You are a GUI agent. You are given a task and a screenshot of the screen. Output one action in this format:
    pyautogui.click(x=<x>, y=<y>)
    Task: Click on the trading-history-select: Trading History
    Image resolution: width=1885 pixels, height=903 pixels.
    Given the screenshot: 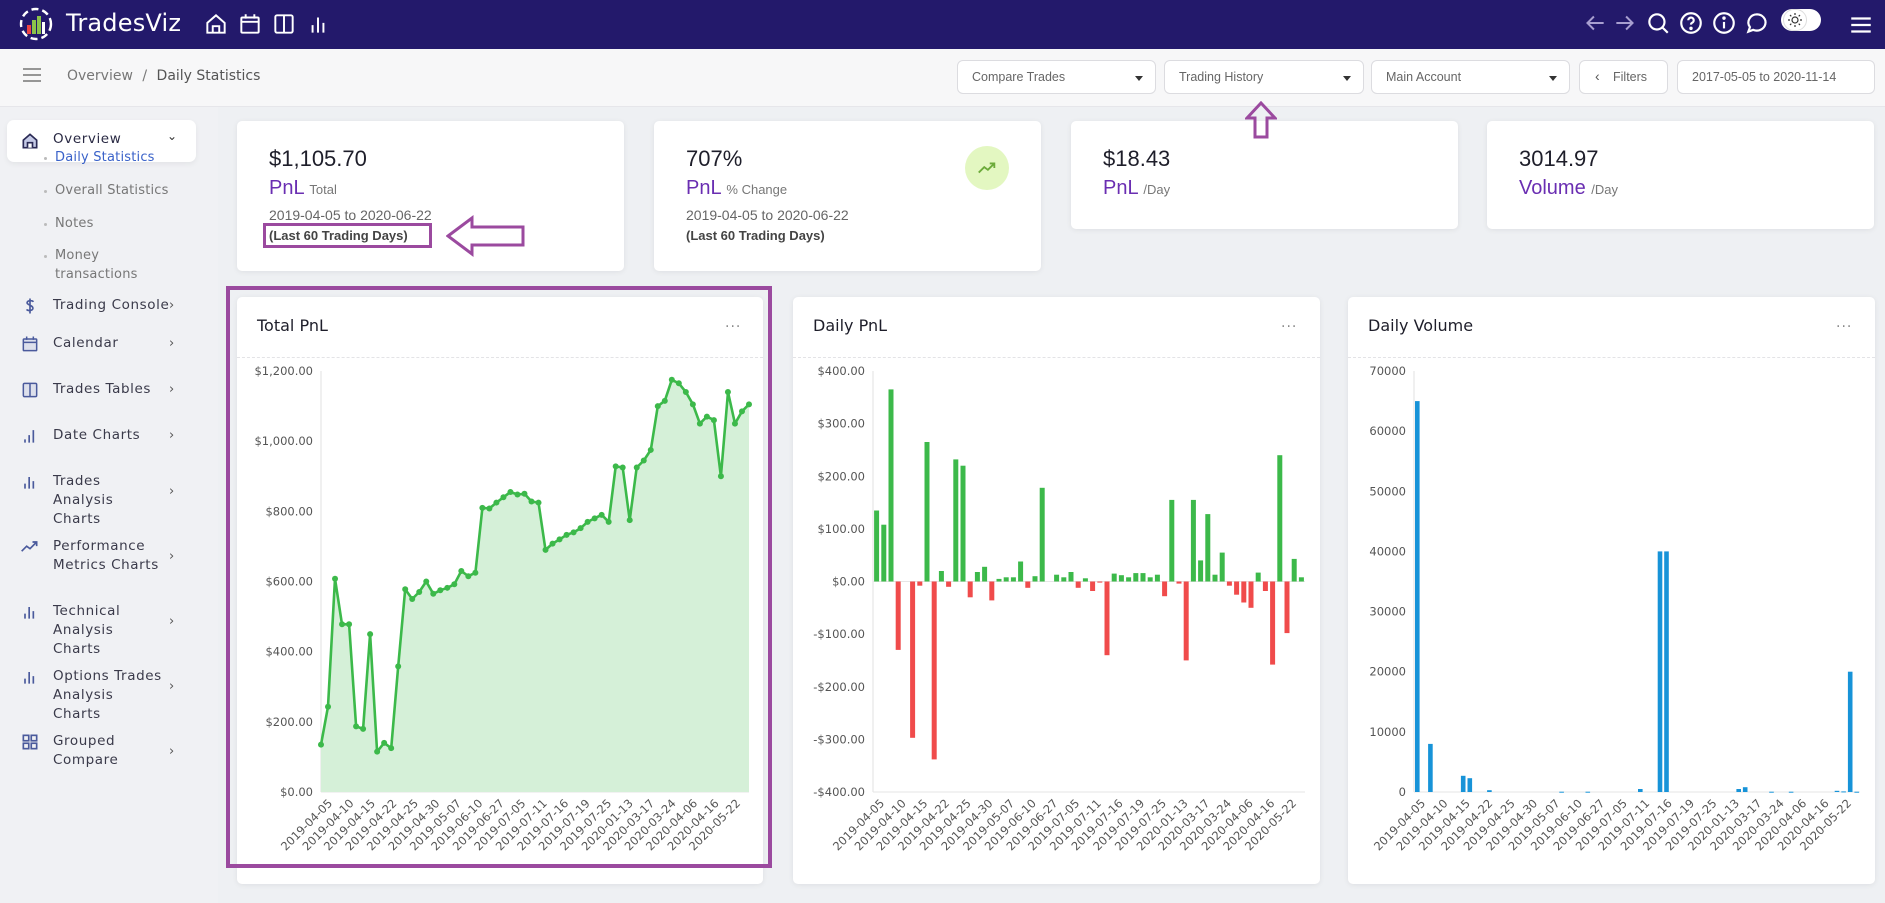 What is the action you would take?
    pyautogui.click(x=1264, y=77)
    